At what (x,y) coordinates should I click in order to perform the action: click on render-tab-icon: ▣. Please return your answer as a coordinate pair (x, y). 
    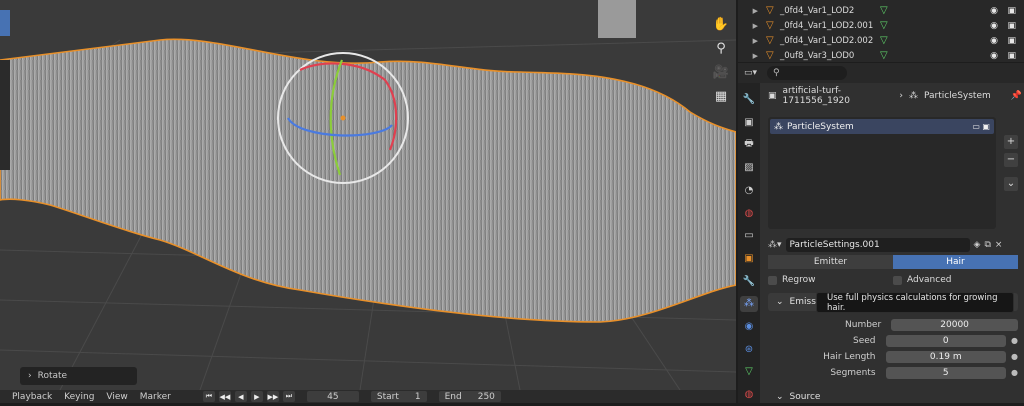
    Looking at the image, I should click on (749, 122).